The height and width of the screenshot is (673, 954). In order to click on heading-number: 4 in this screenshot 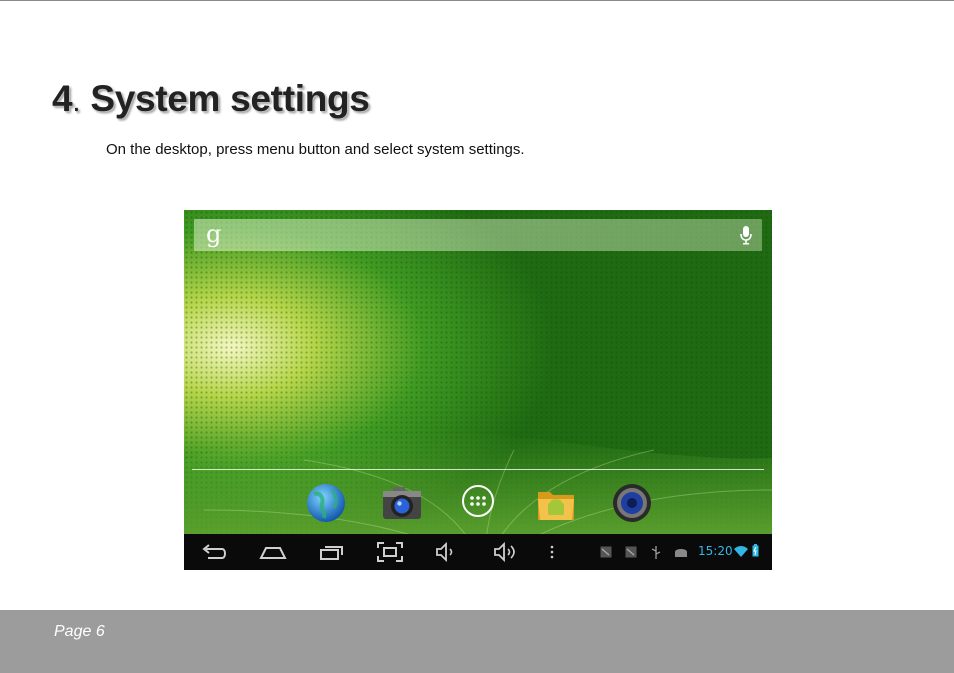, I will do `click(62, 98)`.